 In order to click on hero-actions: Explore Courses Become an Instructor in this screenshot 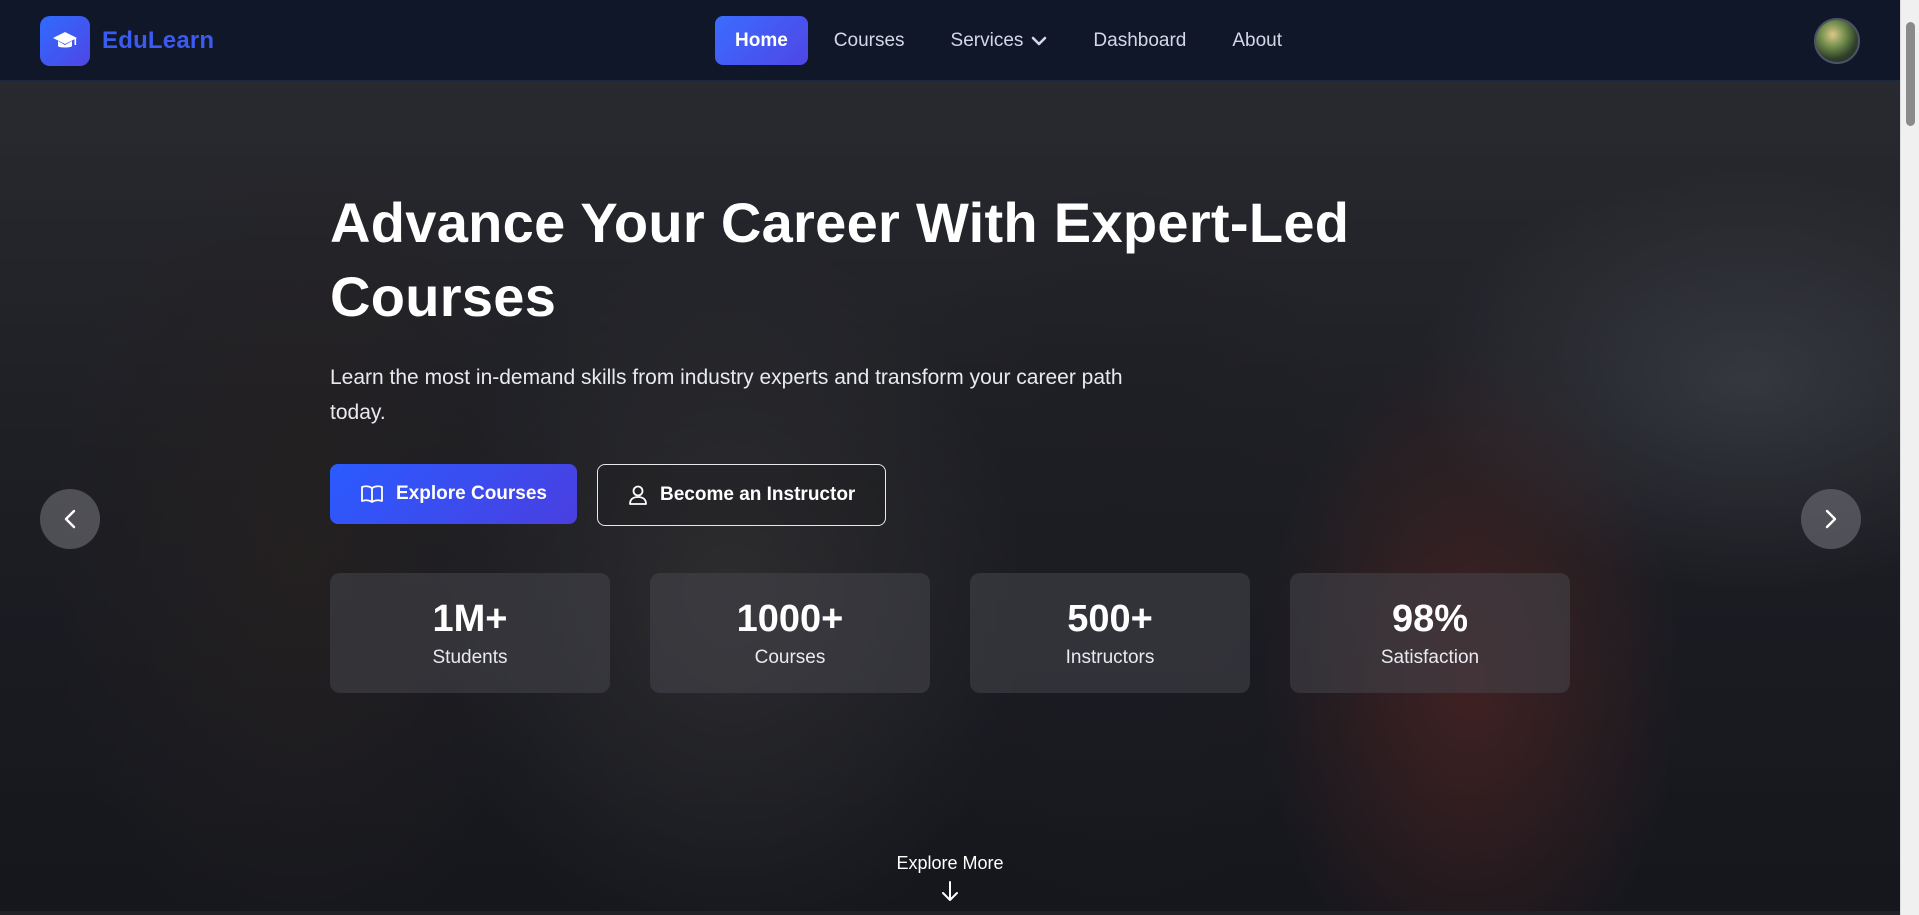, I will do `click(880, 495)`.